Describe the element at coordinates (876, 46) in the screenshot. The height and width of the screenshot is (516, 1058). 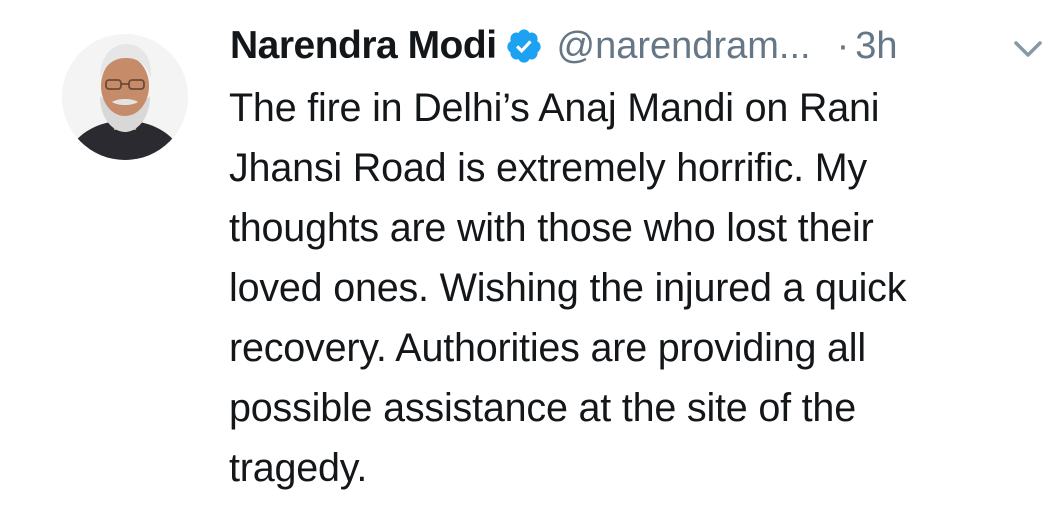
I see `tweet-timestamp: 3h` at that location.